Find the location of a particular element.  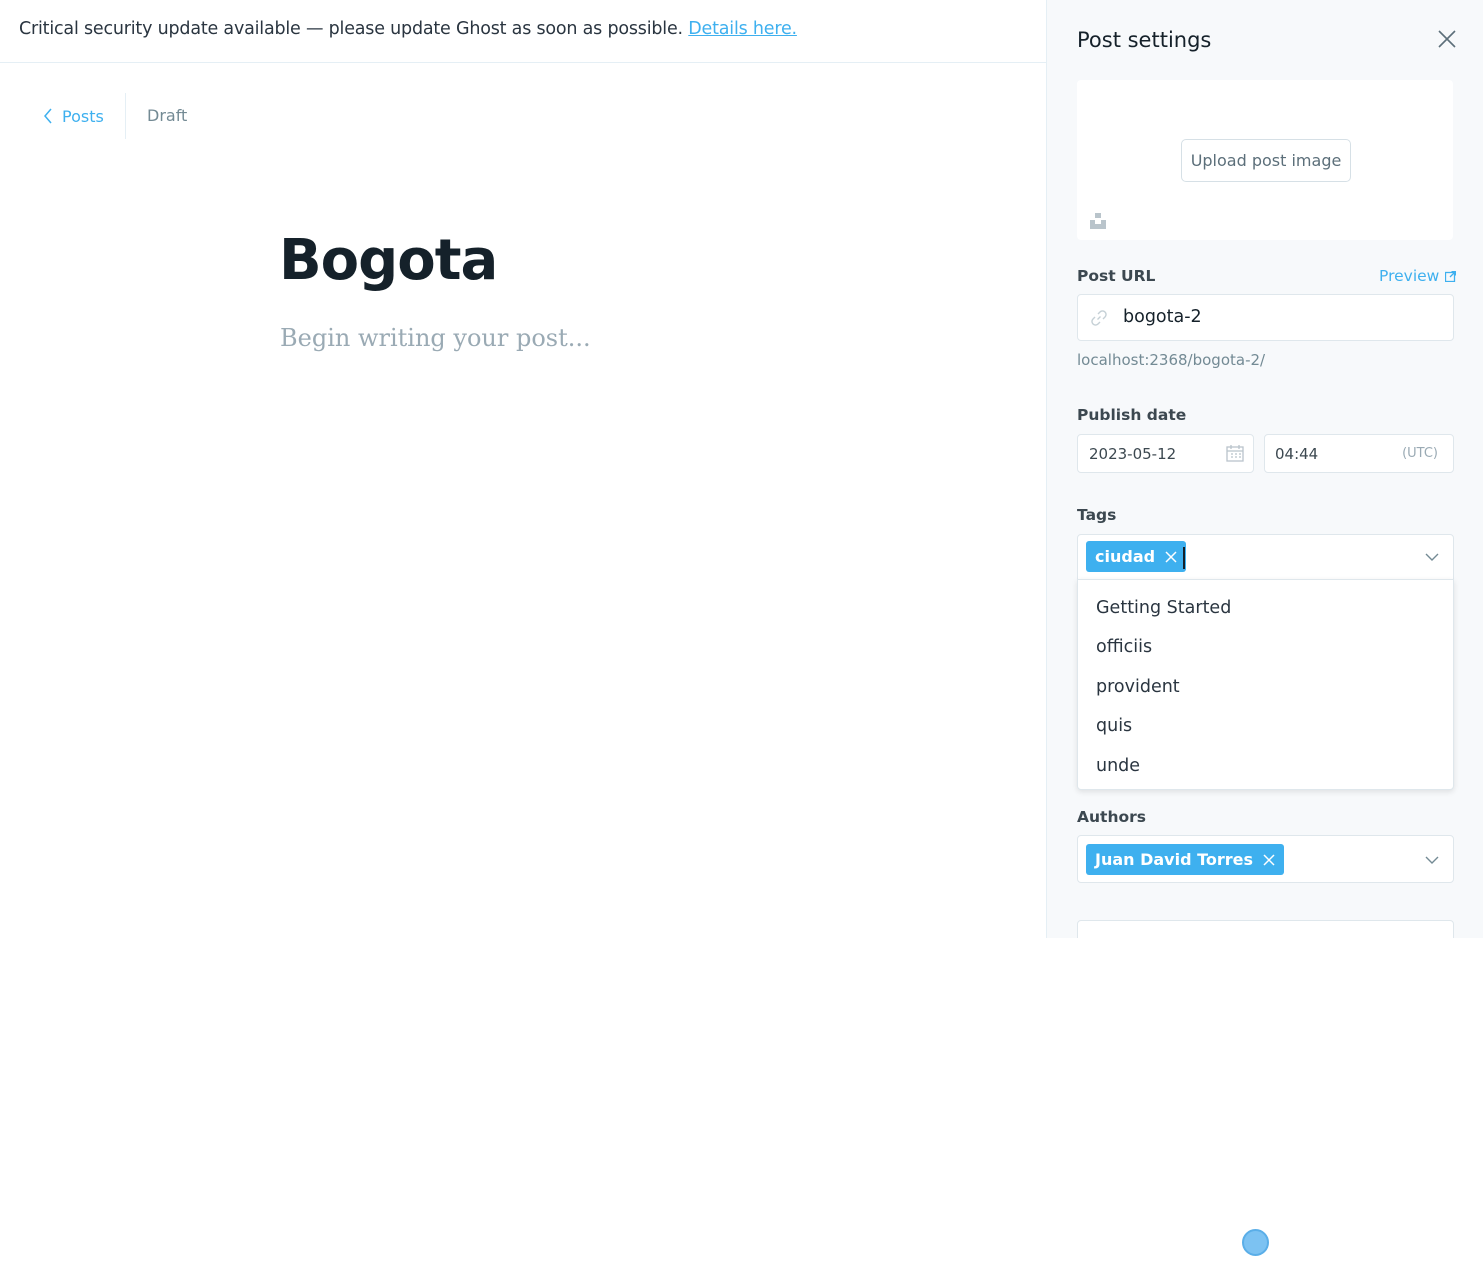

back-to-posts-link: Posts is located at coordinates (73, 116).